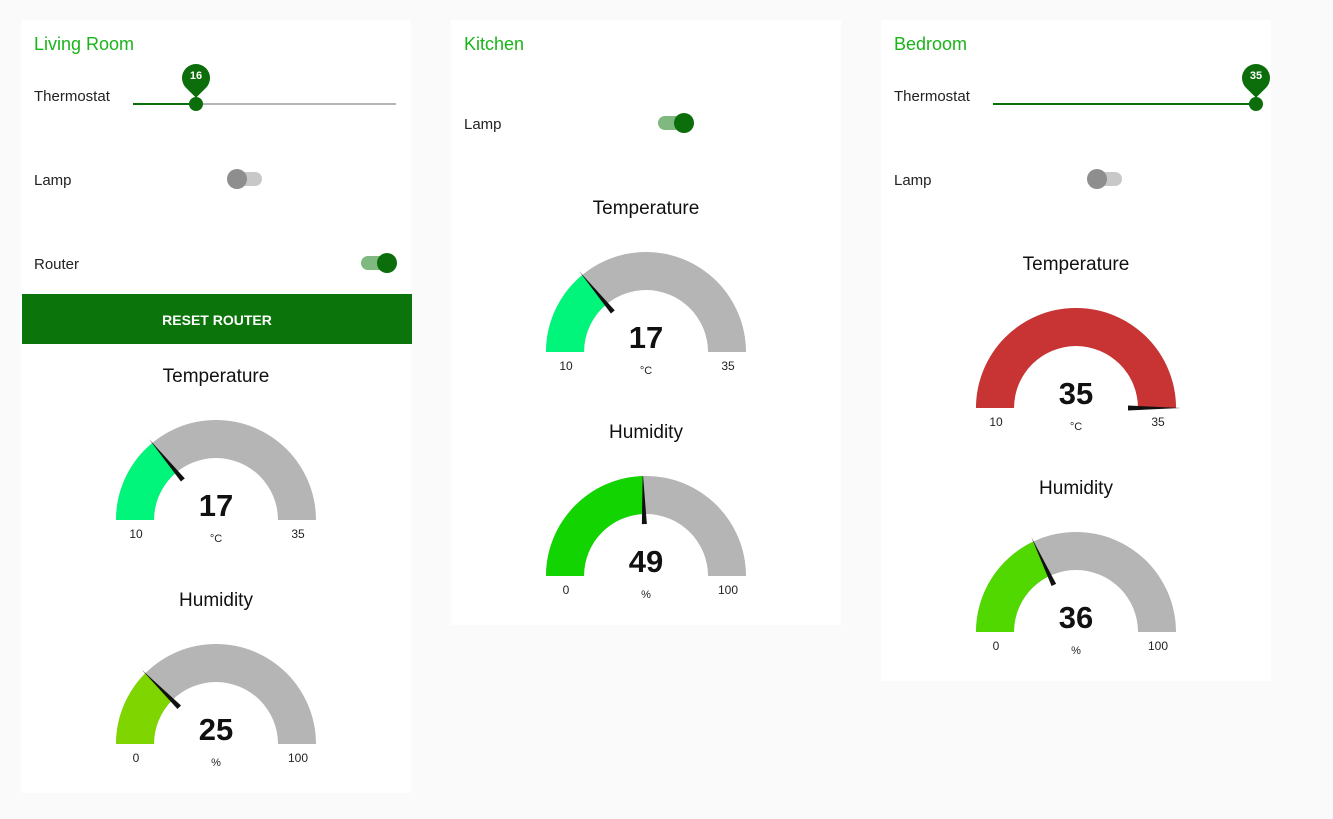 The height and width of the screenshot is (819, 1333). What do you see at coordinates (264, 84) in the screenshot?
I see `thermostat-slider: 16` at bounding box center [264, 84].